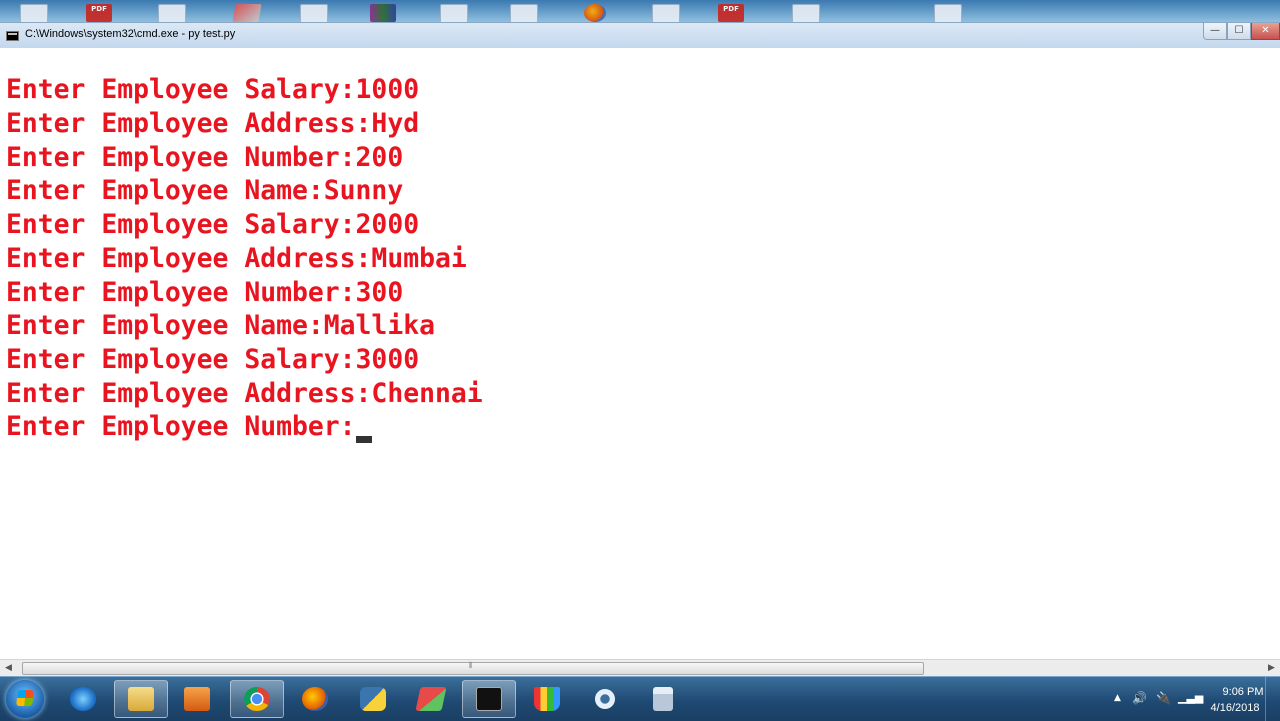 The width and height of the screenshot is (1280, 721). I want to click on console-line: Enter Employee Address:Chennai, so click(244, 393).